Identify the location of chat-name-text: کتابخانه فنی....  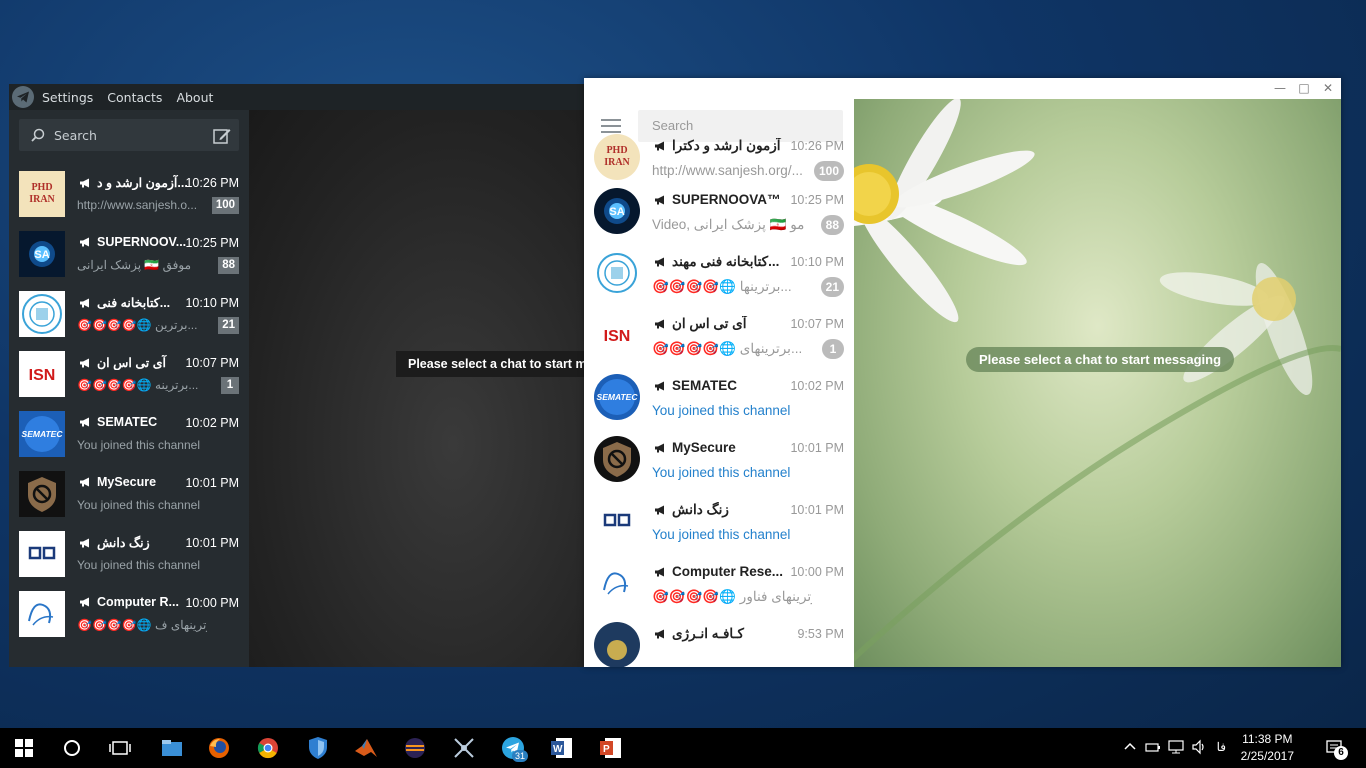
(134, 303).